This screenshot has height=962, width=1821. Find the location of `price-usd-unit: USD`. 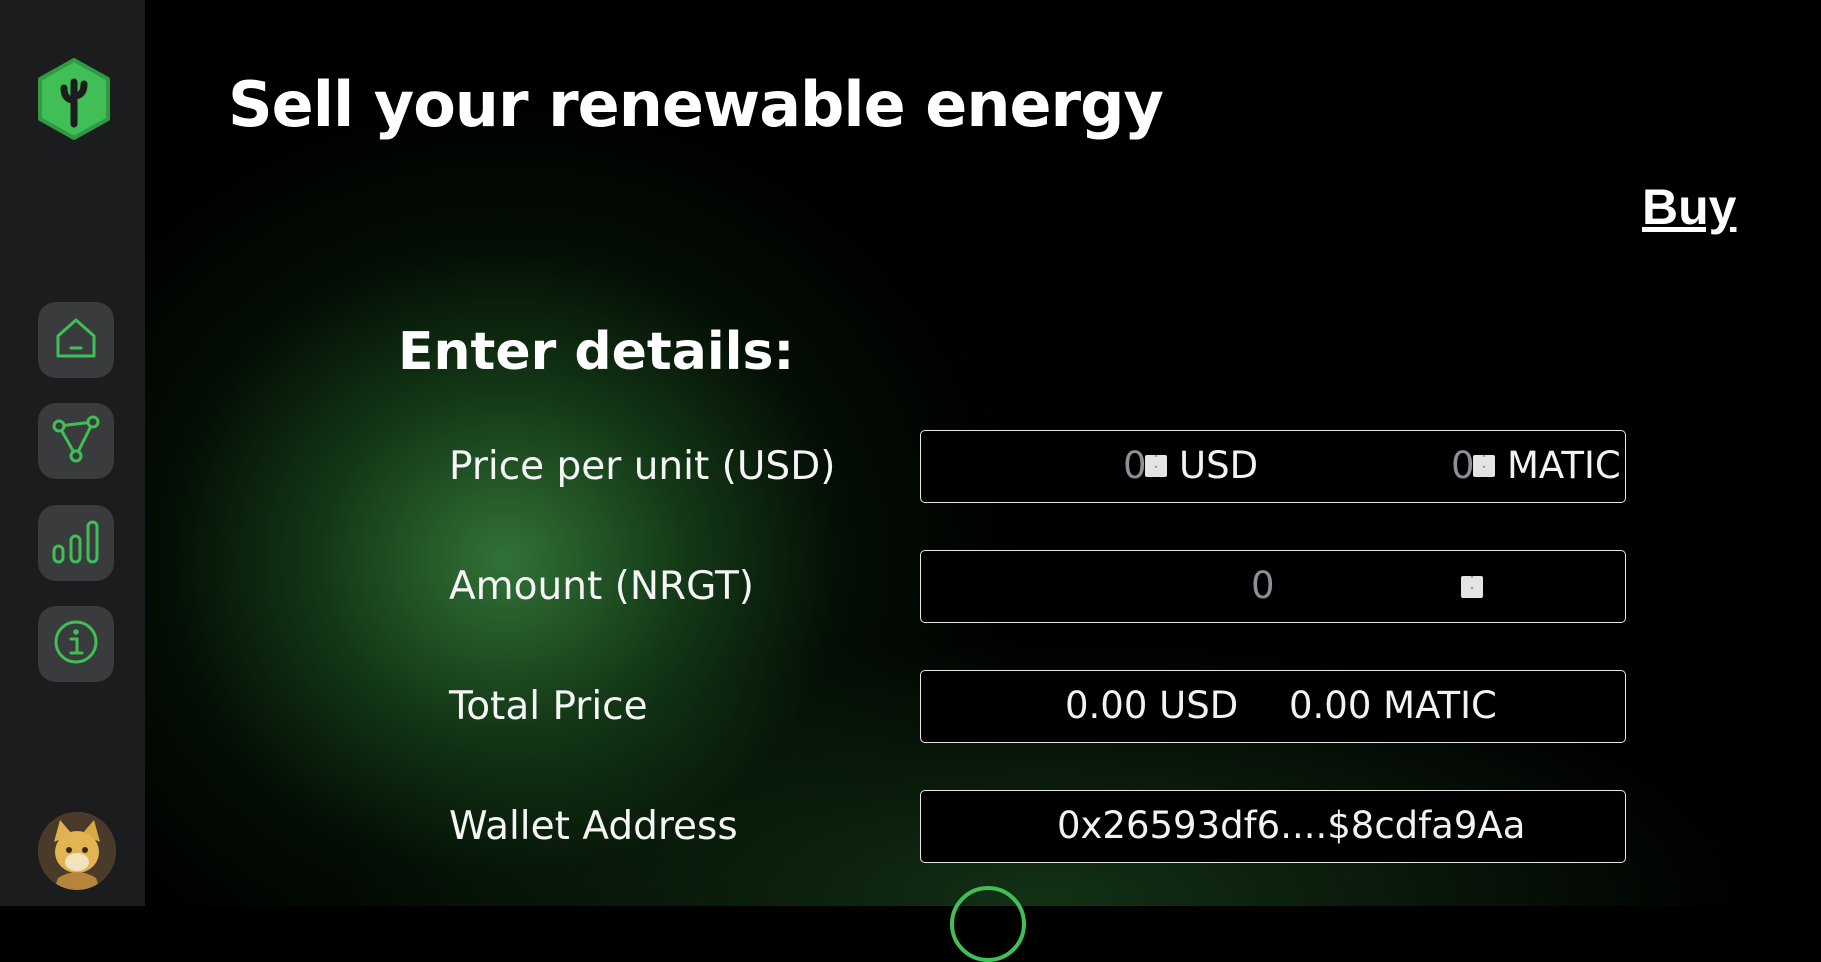

price-usd-unit: USD is located at coordinates (1219, 465).